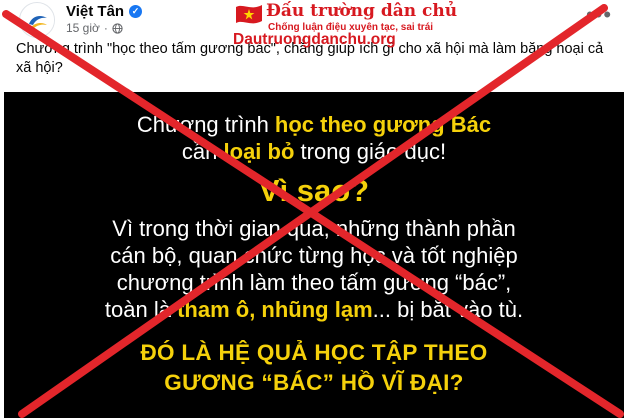  Describe the element at coordinates (370, 151) in the screenshot. I see `image-line-2-tail: trong giáo dục!` at that location.